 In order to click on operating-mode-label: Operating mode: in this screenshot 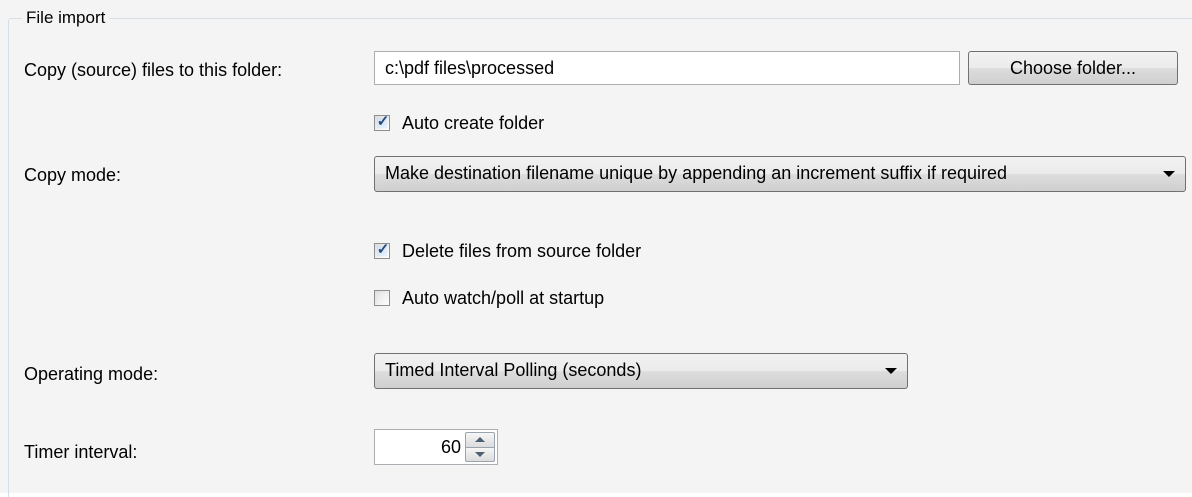, I will do `click(91, 374)`.